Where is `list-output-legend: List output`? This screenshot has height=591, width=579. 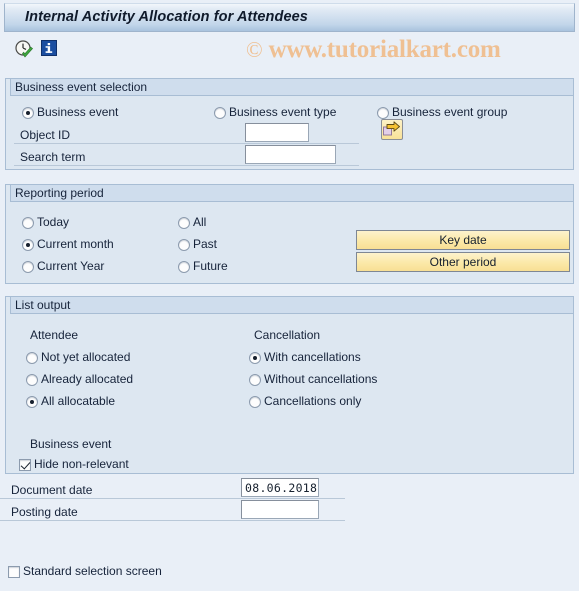
list-output-legend: List output is located at coordinates (289, 305).